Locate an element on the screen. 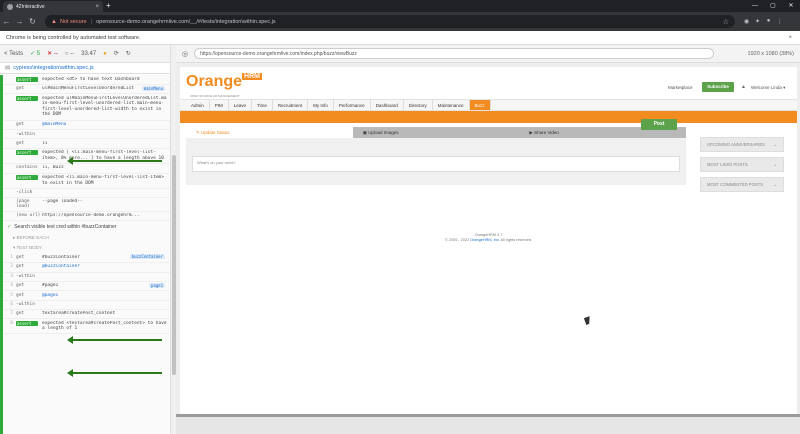  command-row: 6 -within is located at coordinates (86, 305).